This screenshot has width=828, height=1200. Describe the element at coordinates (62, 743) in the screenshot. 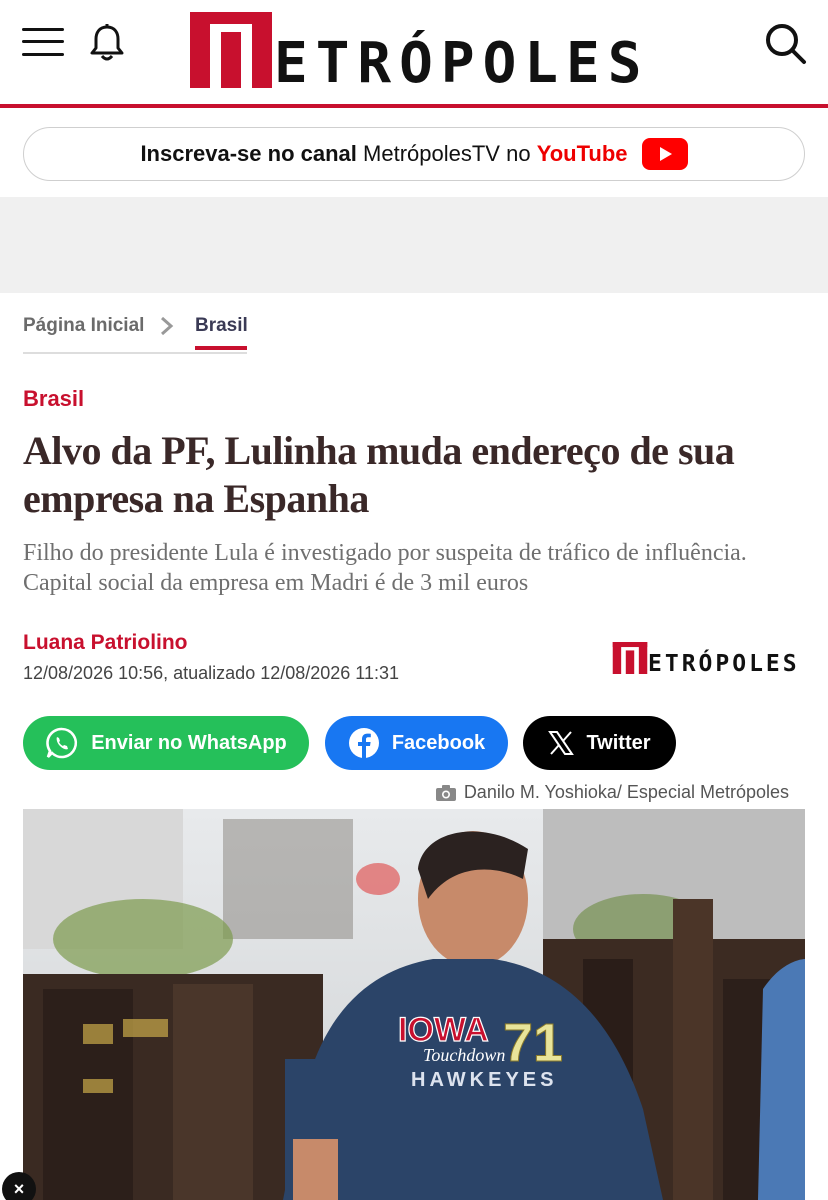

I see `whatsapp-icon` at that location.